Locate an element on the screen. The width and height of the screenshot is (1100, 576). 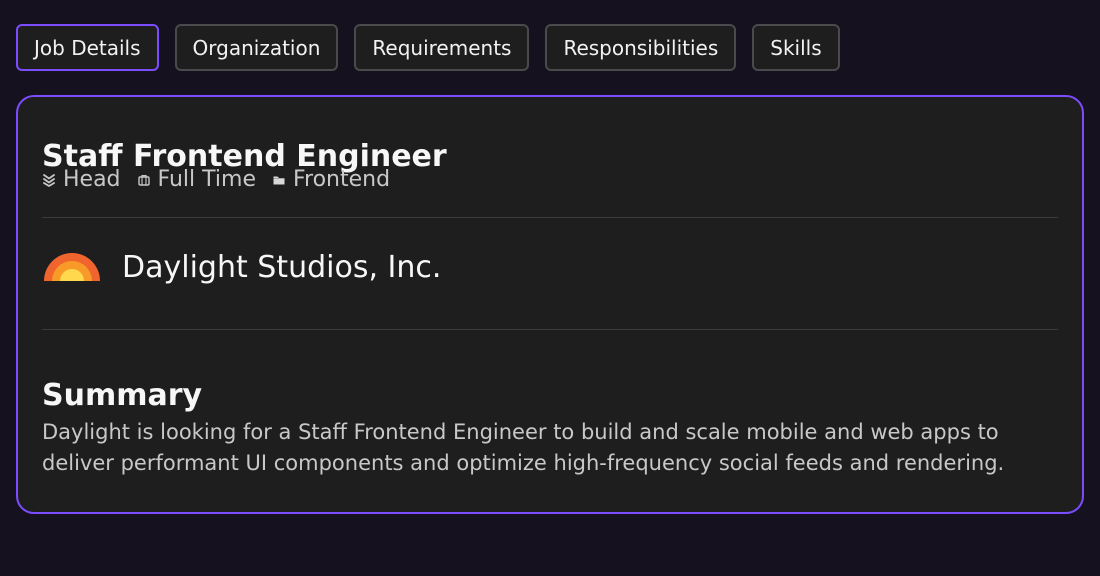
job-level-label: Head is located at coordinates (92, 179).